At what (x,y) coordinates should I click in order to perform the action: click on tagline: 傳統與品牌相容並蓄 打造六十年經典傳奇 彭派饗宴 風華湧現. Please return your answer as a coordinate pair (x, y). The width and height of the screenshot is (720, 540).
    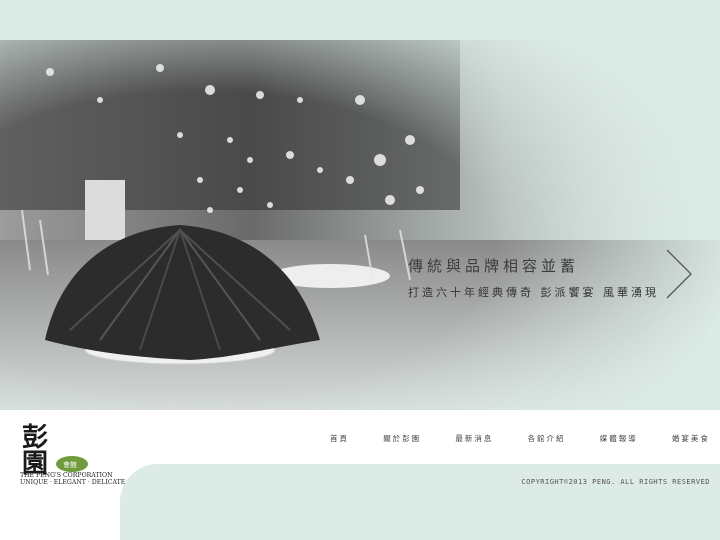
    Looking at the image, I should click on (533, 277).